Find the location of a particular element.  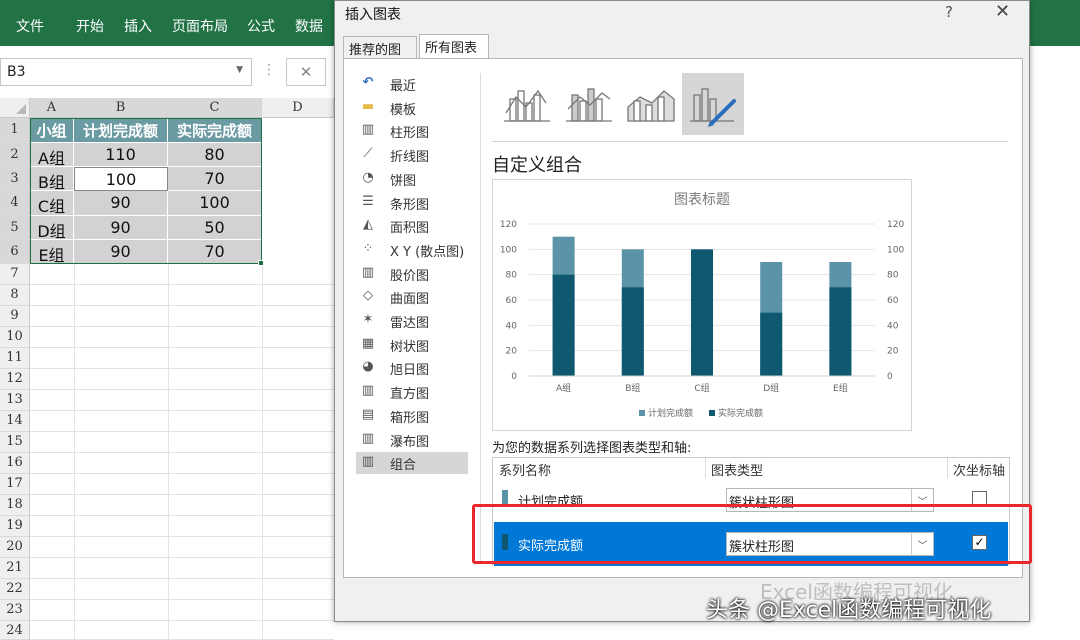

y-tick-label: 100 is located at coordinates (508, 250).